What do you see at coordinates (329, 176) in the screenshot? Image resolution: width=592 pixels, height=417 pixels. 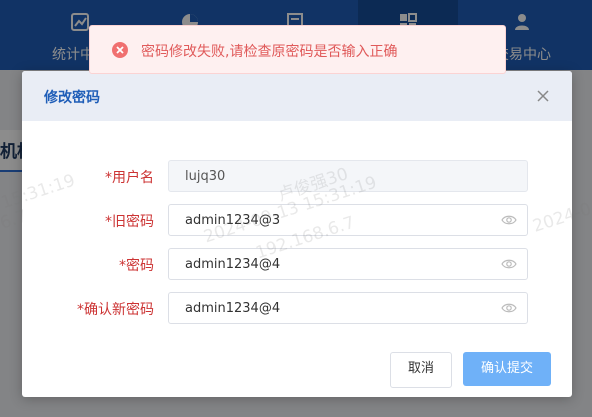 I see `username-input` at bounding box center [329, 176].